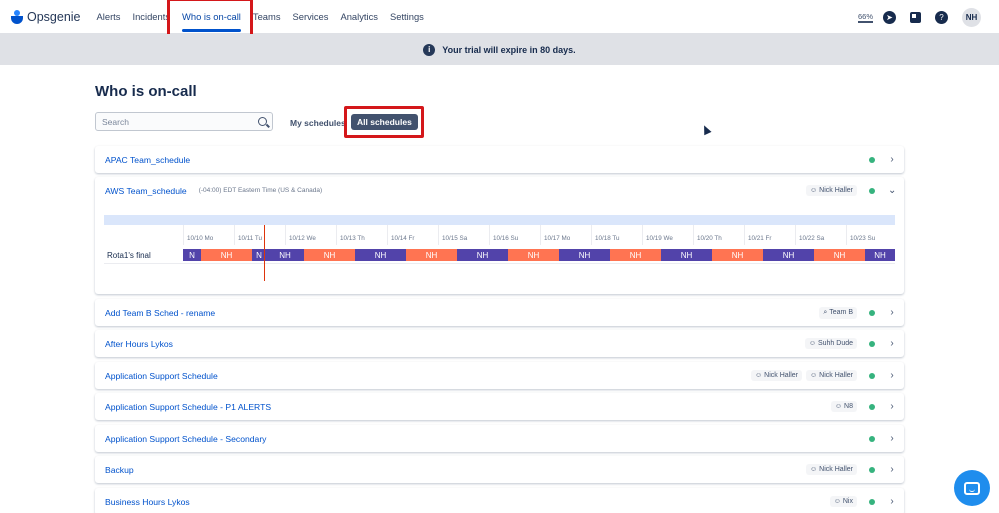 The width and height of the screenshot is (999, 513). What do you see at coordinates (173, 121) in the screenshot?
I see `search-input` at bounding box center [173, 121].